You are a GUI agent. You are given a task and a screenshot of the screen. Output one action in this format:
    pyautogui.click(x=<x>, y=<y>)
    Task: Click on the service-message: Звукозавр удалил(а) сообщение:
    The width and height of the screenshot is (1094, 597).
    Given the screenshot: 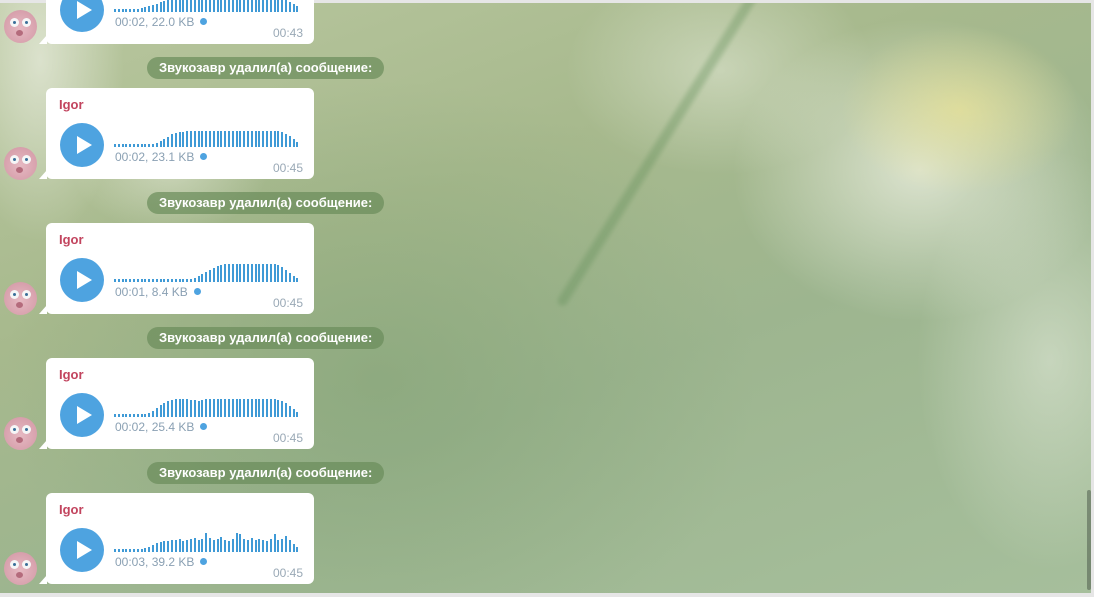 What is the action you would take?
    pyautogui.click(x=266, y=68)
    